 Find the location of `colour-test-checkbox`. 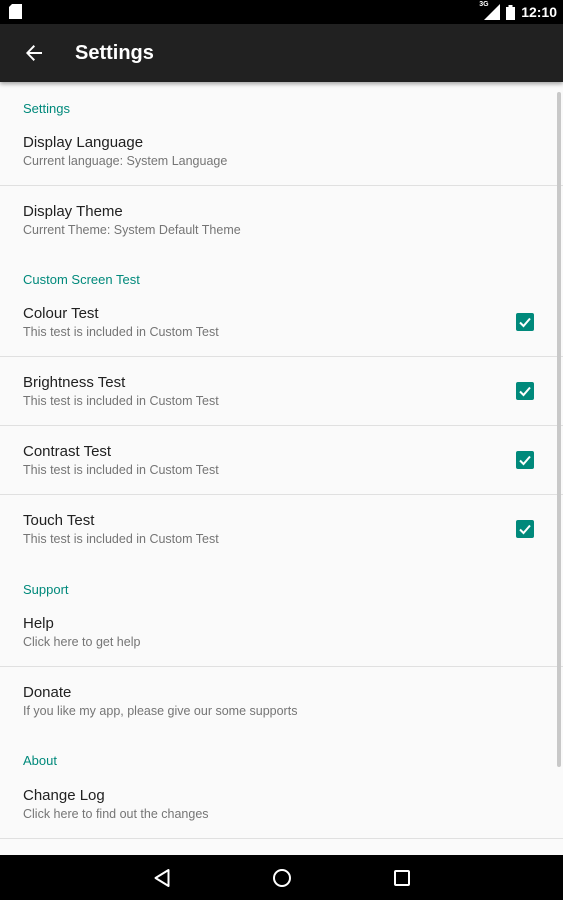

colour-test-checkbox is located at coordinates (525, 322).